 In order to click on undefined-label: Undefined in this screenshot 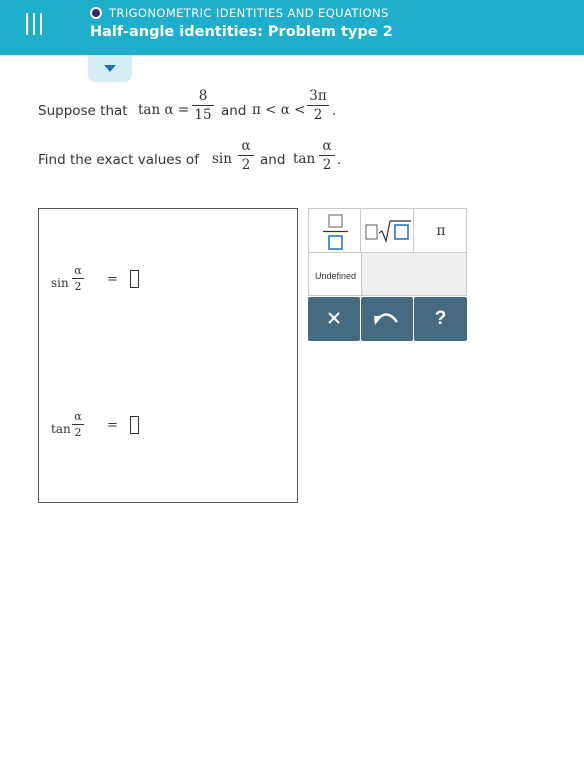, I will do `click(335, 276)`.